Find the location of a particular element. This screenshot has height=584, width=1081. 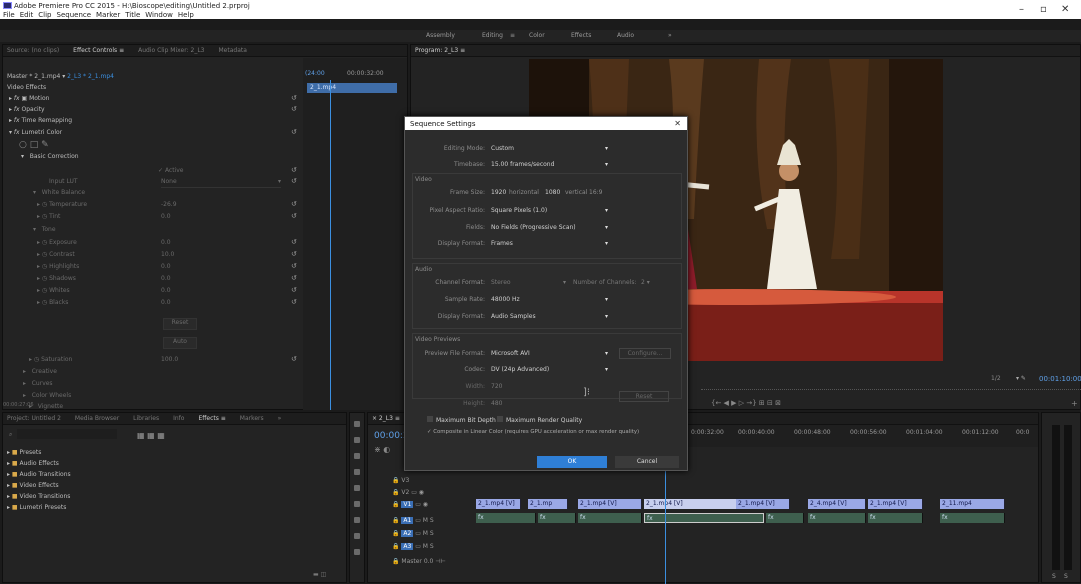

menu-marker: Marker is located at coordinates (108, 15).